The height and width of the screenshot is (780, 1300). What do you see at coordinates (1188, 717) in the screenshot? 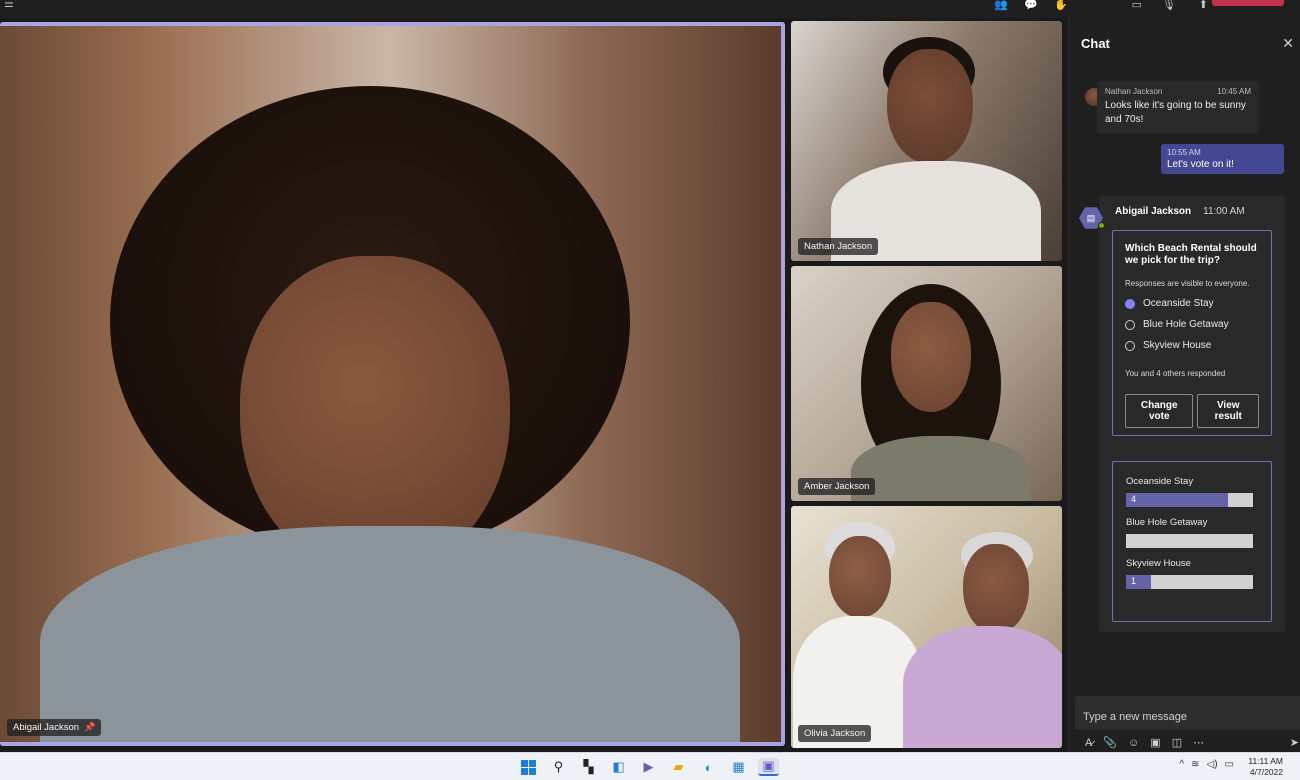
I see `message-input` at bounding box center [1188, 717].